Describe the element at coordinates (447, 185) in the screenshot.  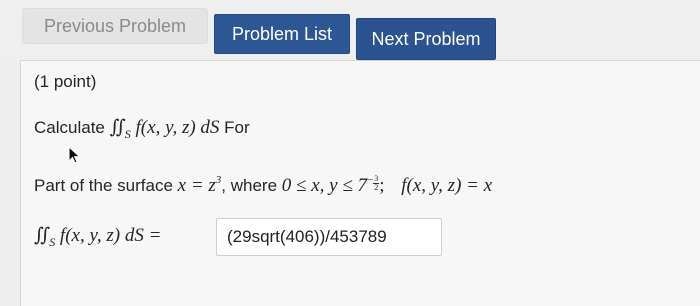
I see `function-definition: f(x, y, z) = x` at that location.